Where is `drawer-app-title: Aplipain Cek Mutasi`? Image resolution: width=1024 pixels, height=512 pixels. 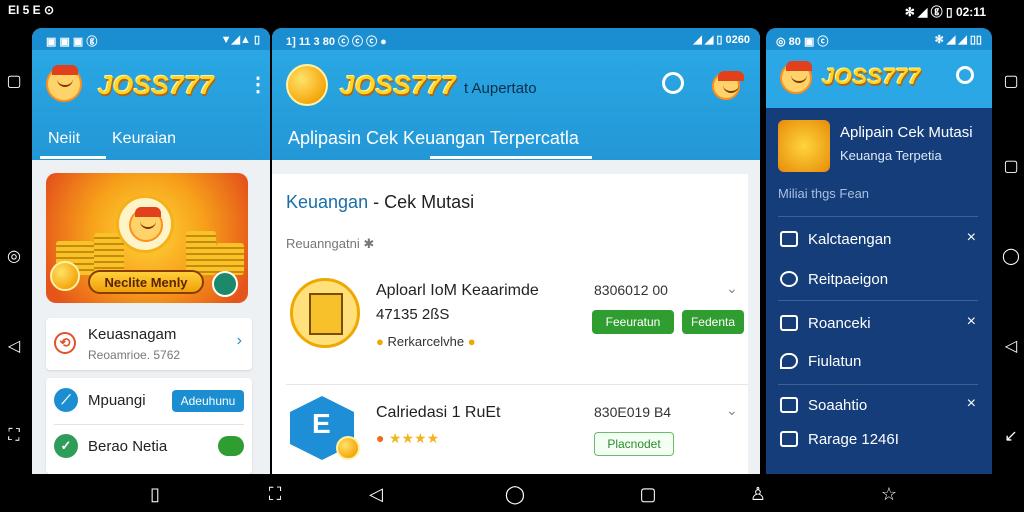 drawer-app-title: Aplipain Cek Mutasi is located at coordinates (906, 132).